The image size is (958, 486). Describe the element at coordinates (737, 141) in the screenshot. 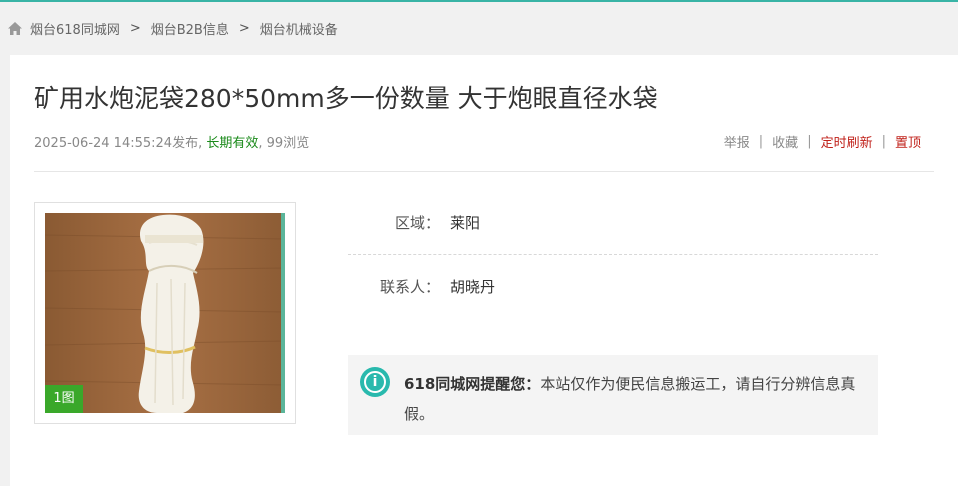

I see `report-link: 举报` at that location.